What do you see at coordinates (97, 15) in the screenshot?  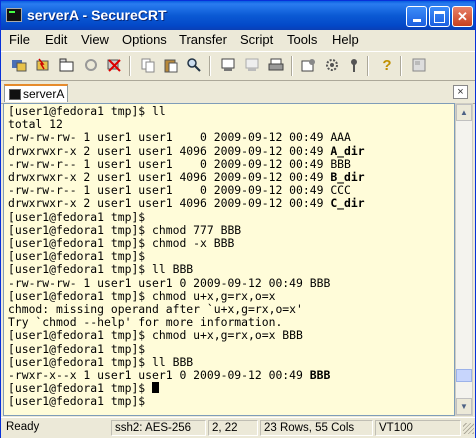 I see `window-title: serverA - SecureCRT` at bounding box center [97, 15].